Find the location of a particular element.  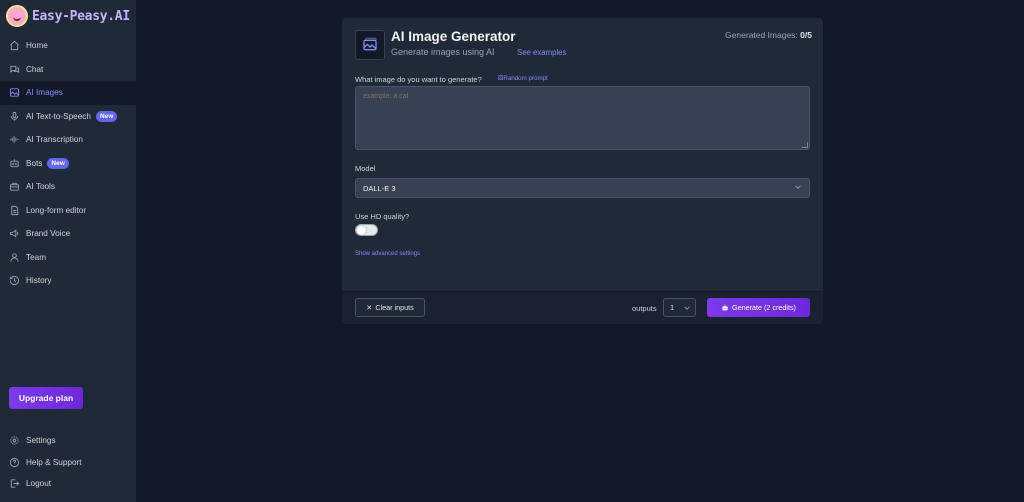

sidebar-item-team: Team is located at coordinates (68, 258).